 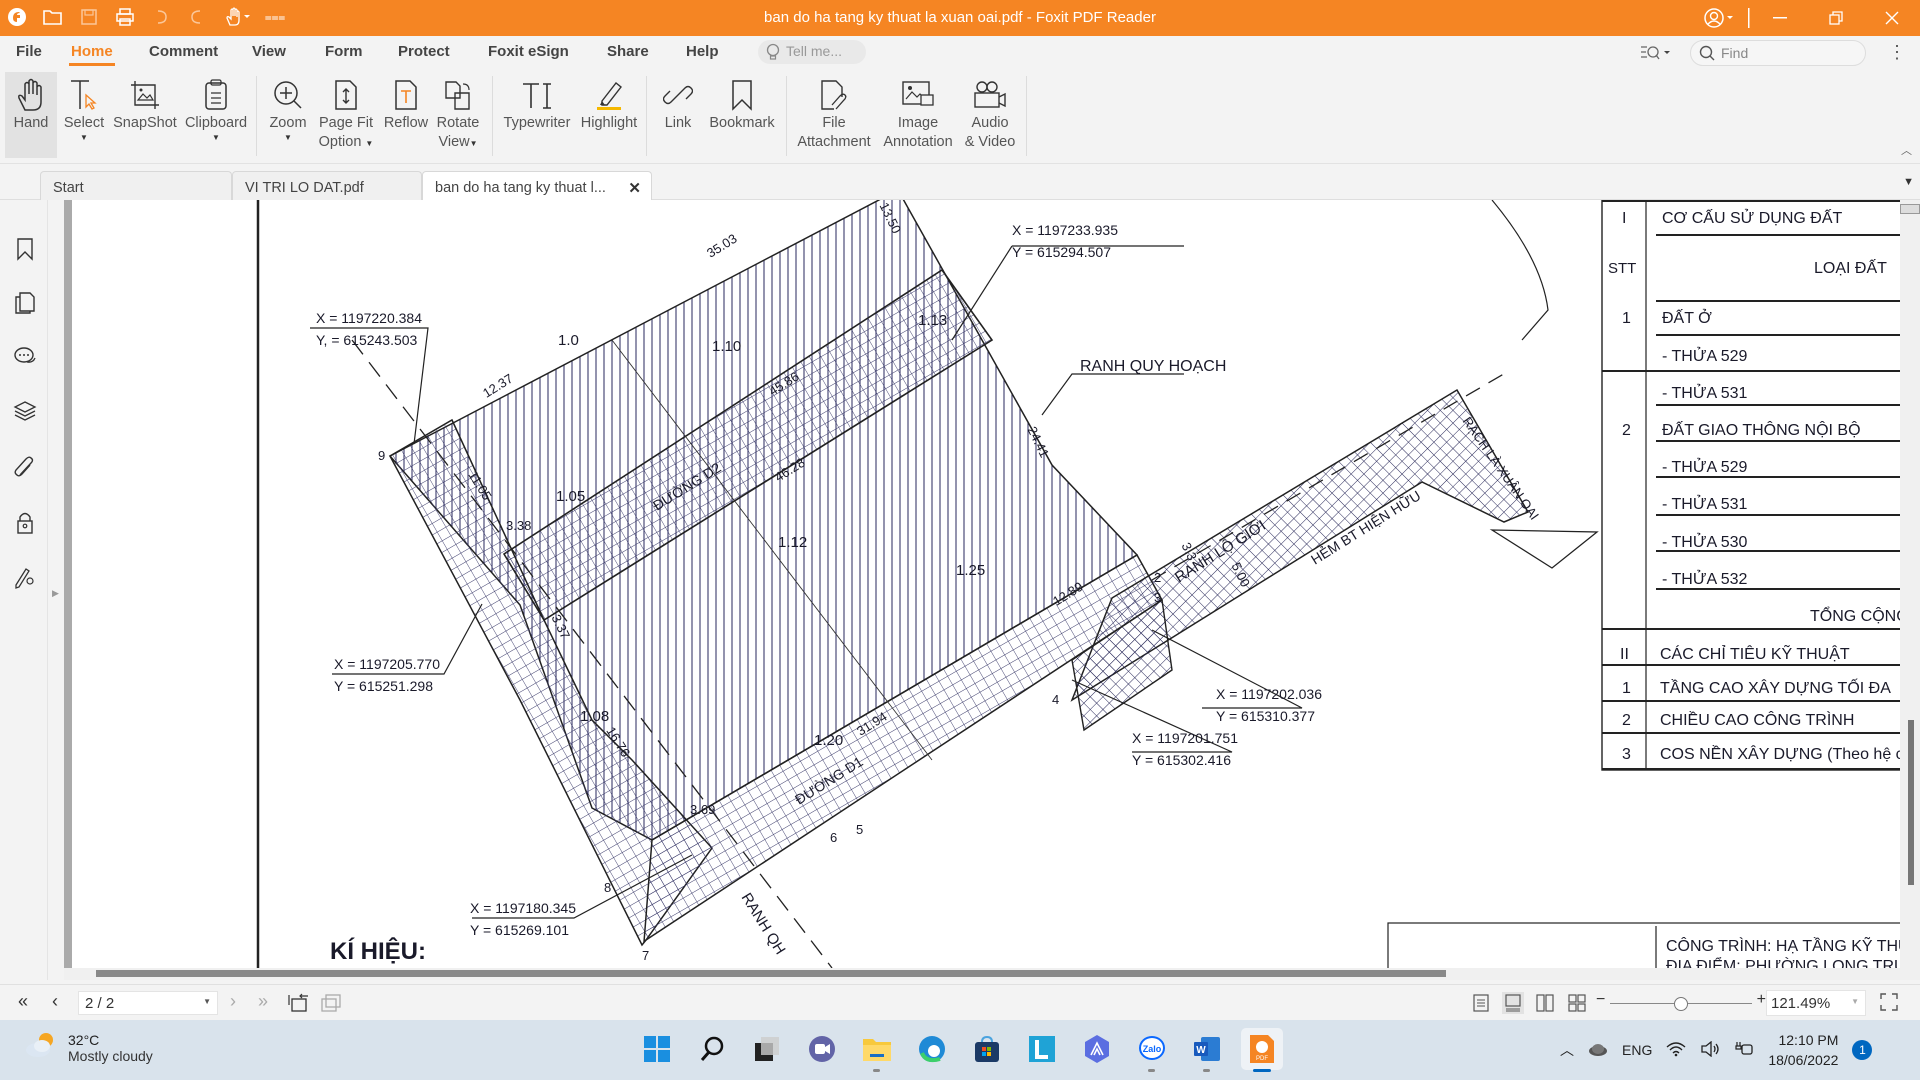 I want to click on edge-browser-button, so click(x=932, y=1049).